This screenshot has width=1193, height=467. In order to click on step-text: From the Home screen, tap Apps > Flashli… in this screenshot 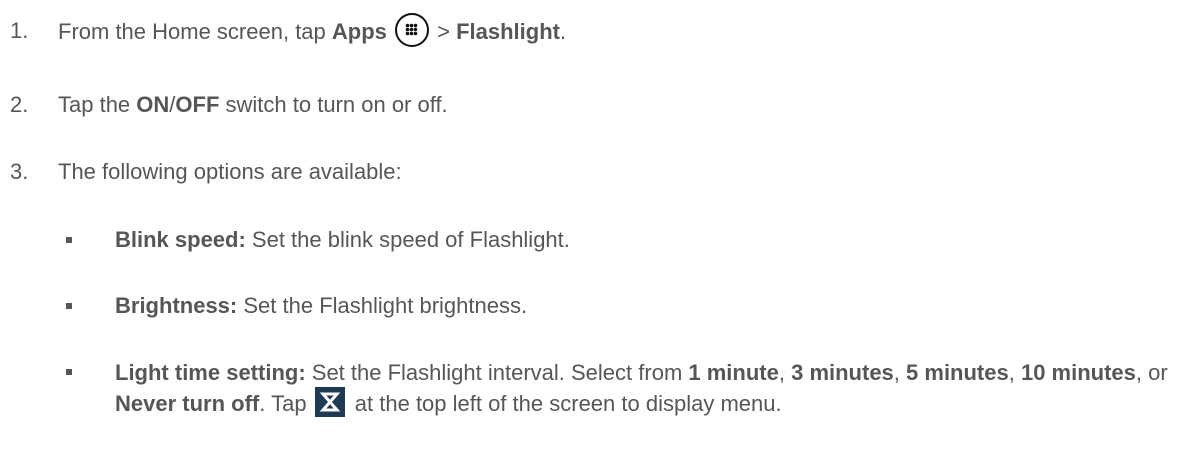, I will do `click(312, 31)`.